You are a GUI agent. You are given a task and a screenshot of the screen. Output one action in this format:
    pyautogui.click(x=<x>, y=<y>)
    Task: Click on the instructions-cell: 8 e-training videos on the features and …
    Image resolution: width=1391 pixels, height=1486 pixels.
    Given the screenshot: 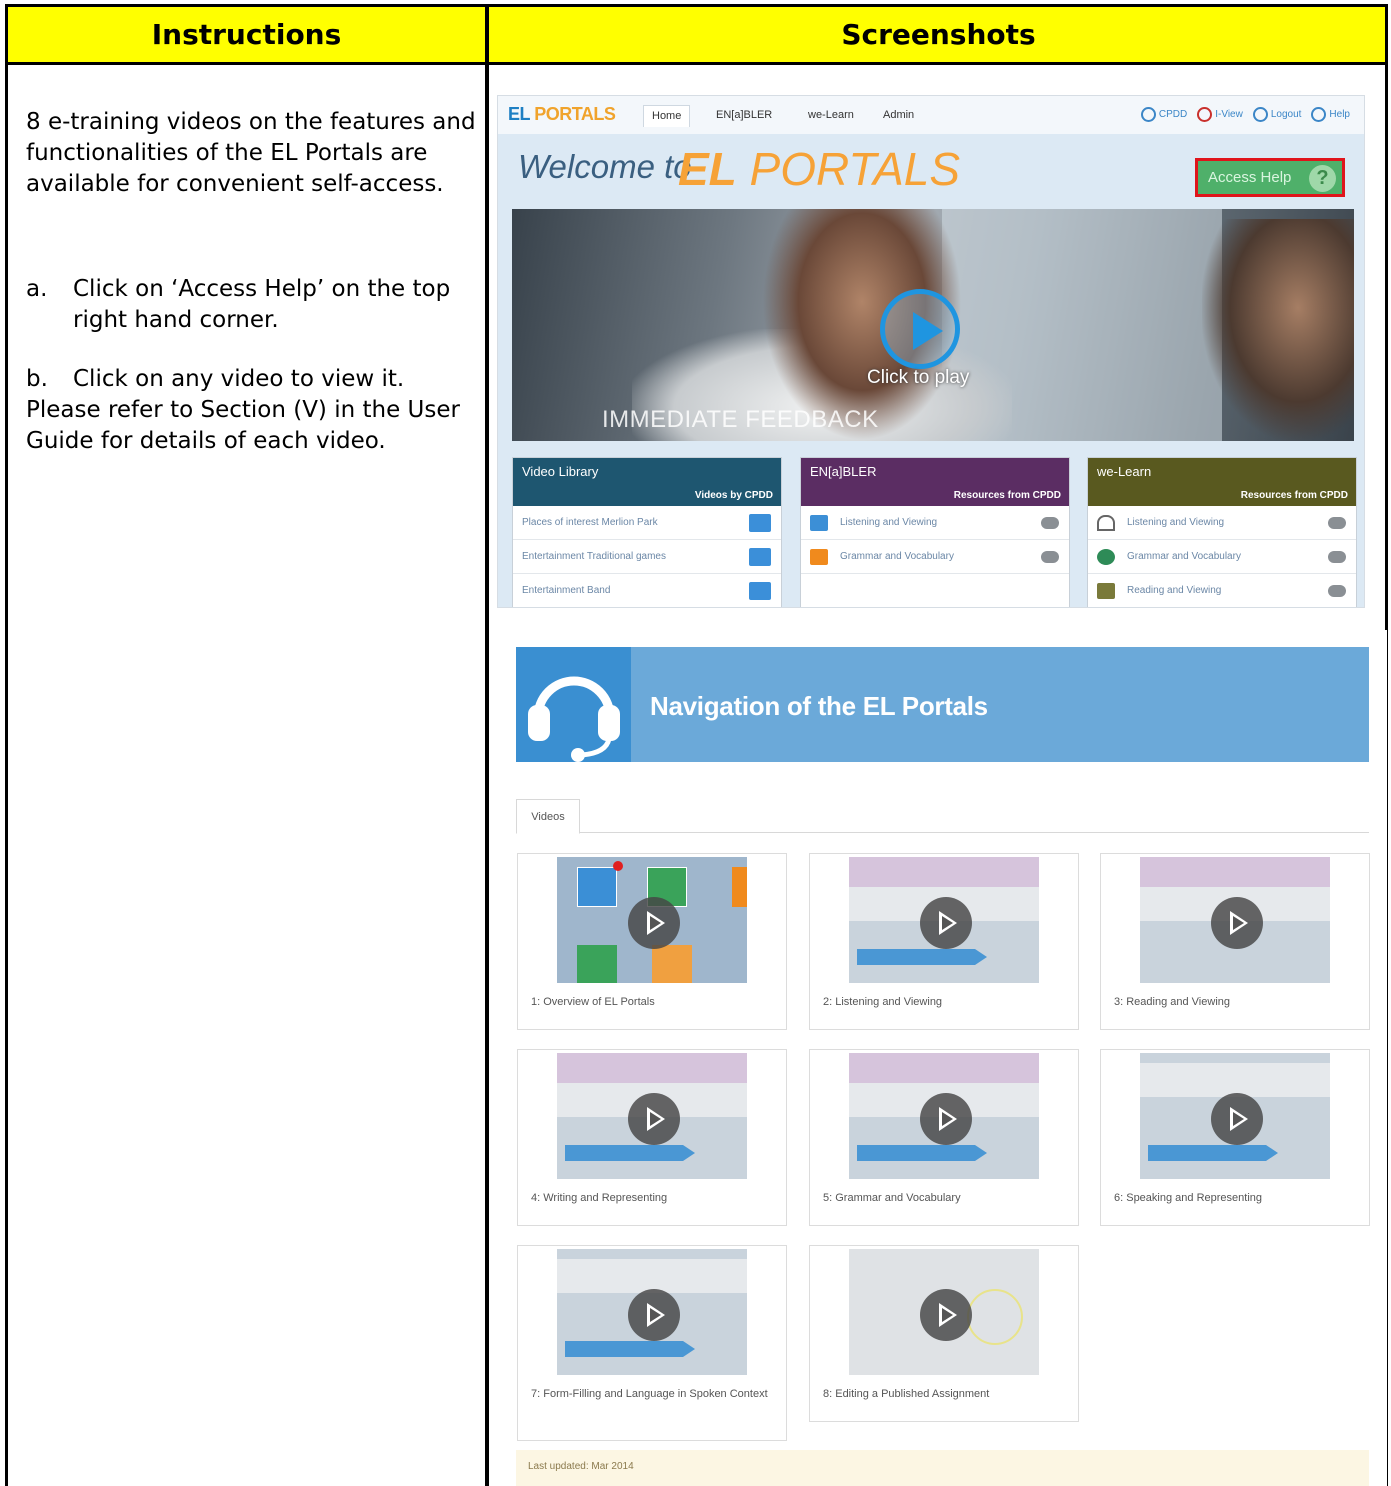 What is the action you would take?
    pyautogui.click(x=251, y=282)
    